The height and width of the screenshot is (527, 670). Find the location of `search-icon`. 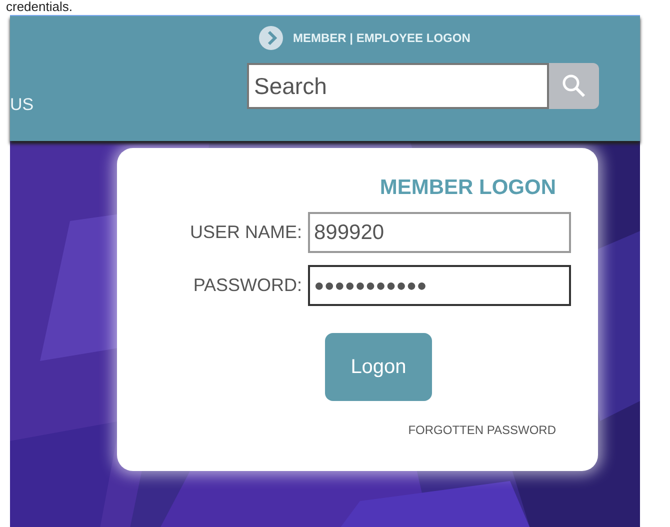

search-icon is located at coordinates (574, 86).